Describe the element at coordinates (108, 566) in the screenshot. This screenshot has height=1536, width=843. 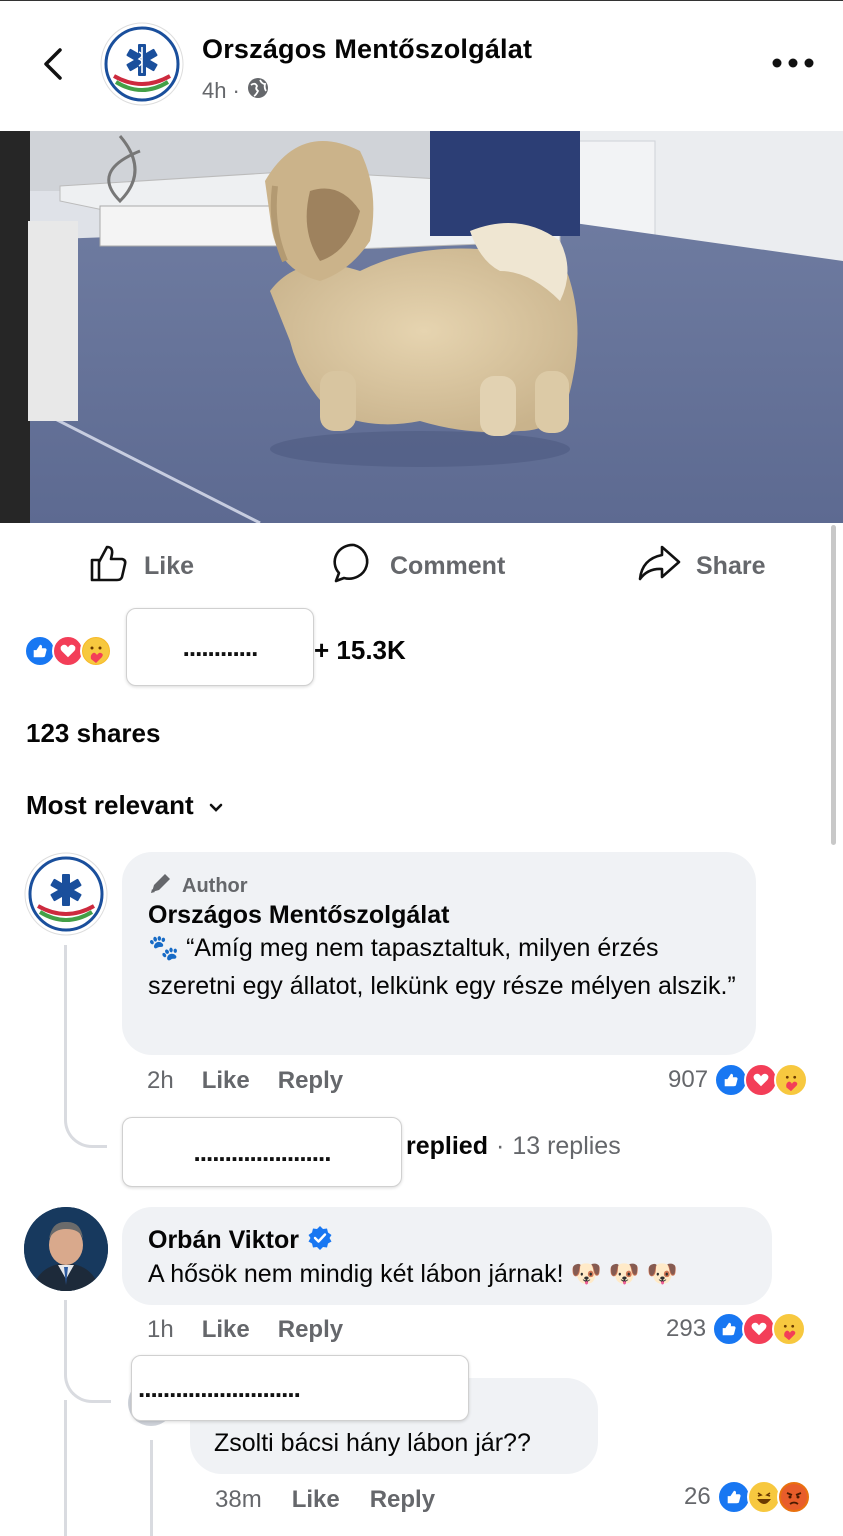
I see `like-icon` at that location.